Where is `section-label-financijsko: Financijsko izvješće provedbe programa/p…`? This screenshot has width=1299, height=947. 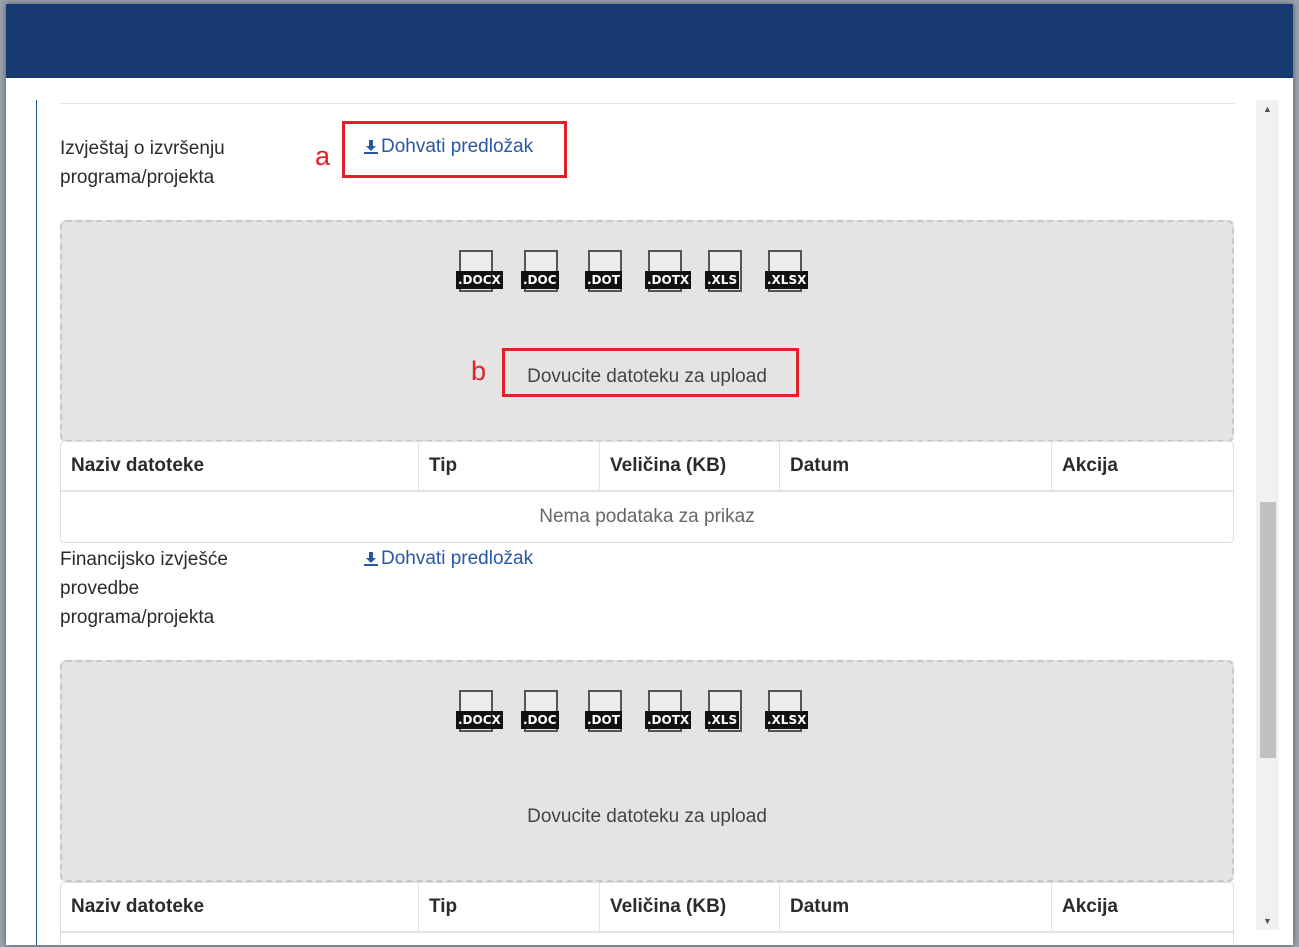 section-label-financijsko: Financijsko izvješće provedbe programa/p… is located at coordinates (144, 588).